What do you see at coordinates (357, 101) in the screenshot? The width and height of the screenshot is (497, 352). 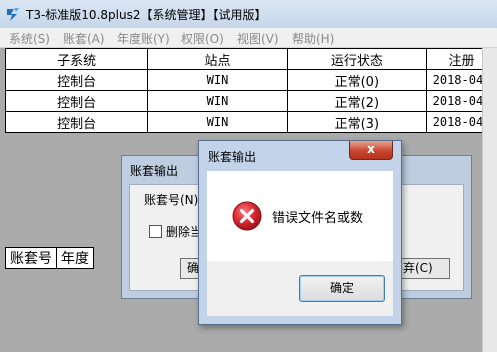 I see `table-cell: 正常(2)` at bounding box center [357, 101].